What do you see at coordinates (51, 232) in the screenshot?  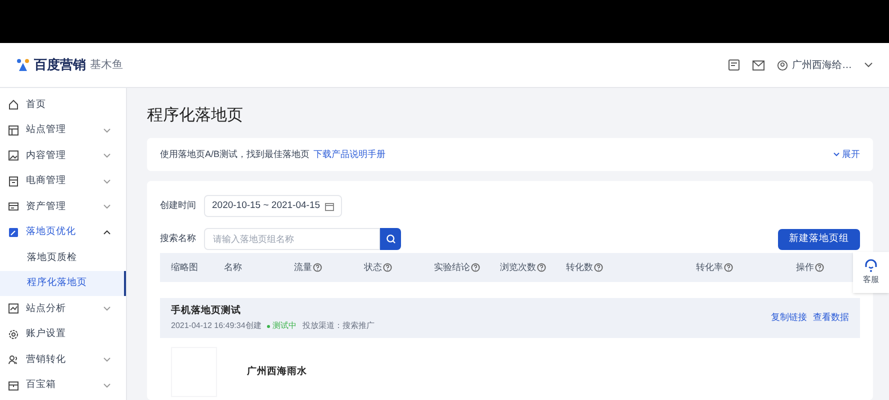 I see `sidebar-item: 落地页优化` at bounding box center [51, 232].